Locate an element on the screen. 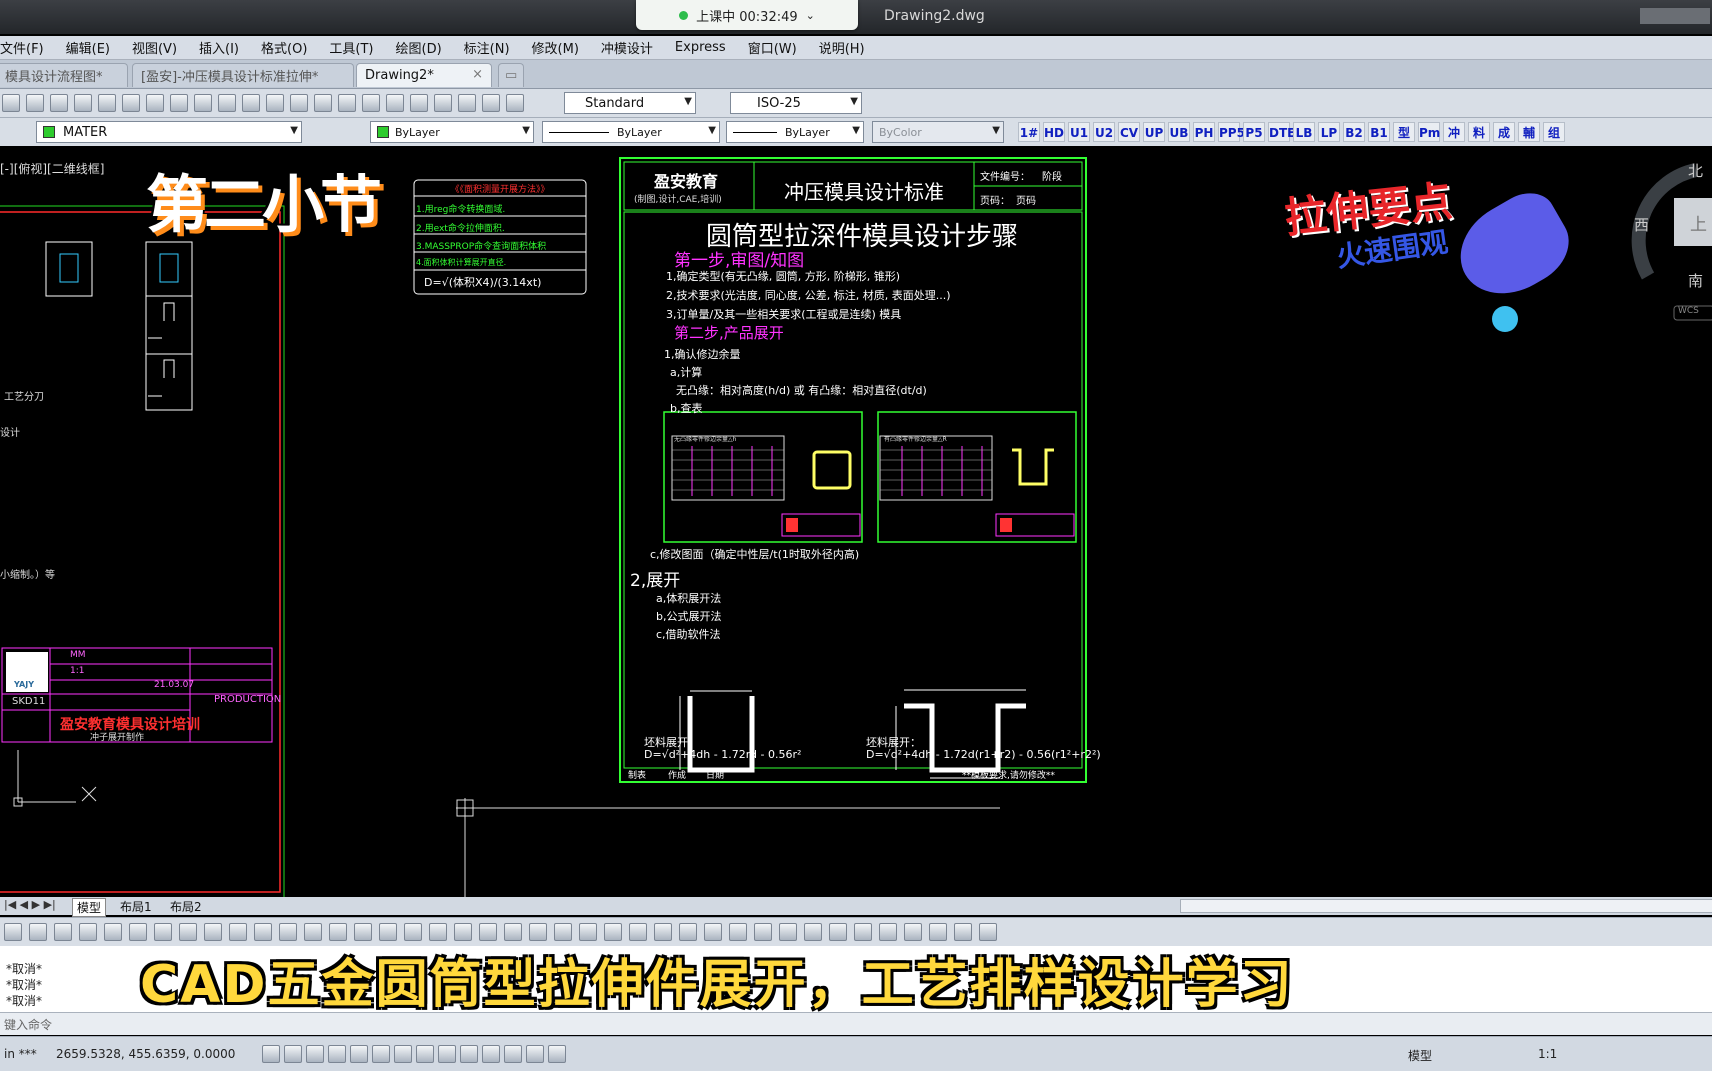 This screenshot has width=1712, height=1071. viewcube-north: 北 is located at coordinates (1695, 170).